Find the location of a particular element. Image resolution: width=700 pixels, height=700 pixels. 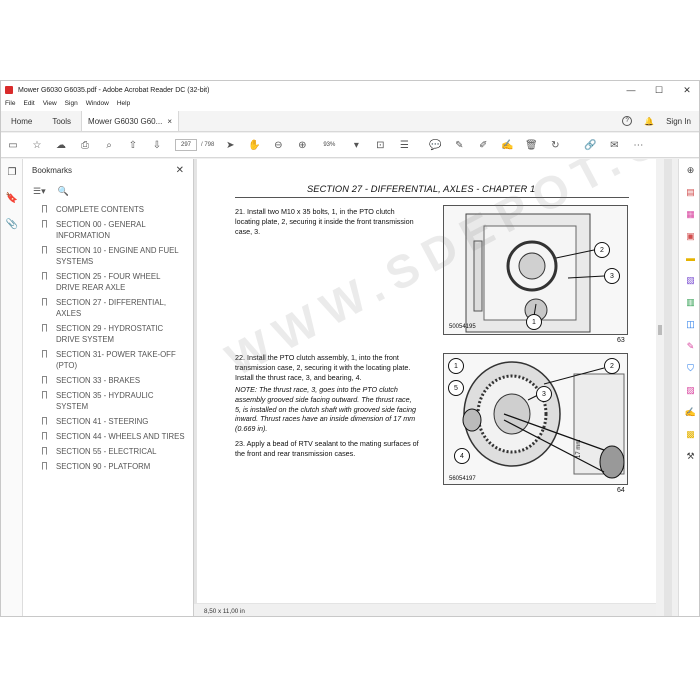

comment-tool-icon: ▬ is located at coordinates (689, 258).